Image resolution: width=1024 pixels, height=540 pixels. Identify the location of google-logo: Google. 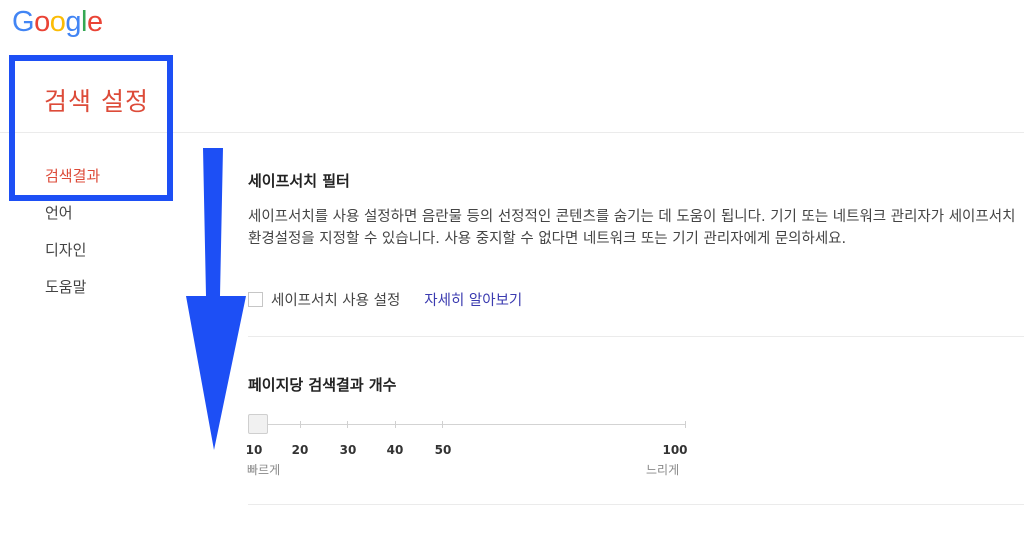
(57, 22).